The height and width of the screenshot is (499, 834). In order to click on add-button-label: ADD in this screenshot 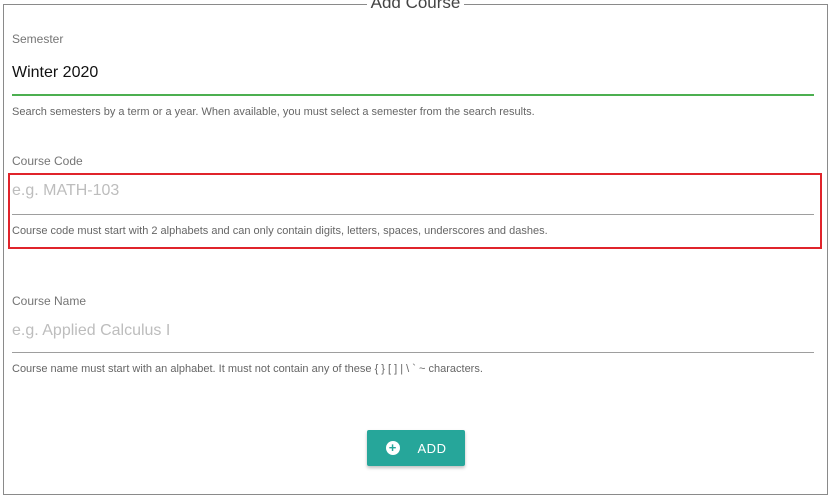, I will do `click(432, 448)`.